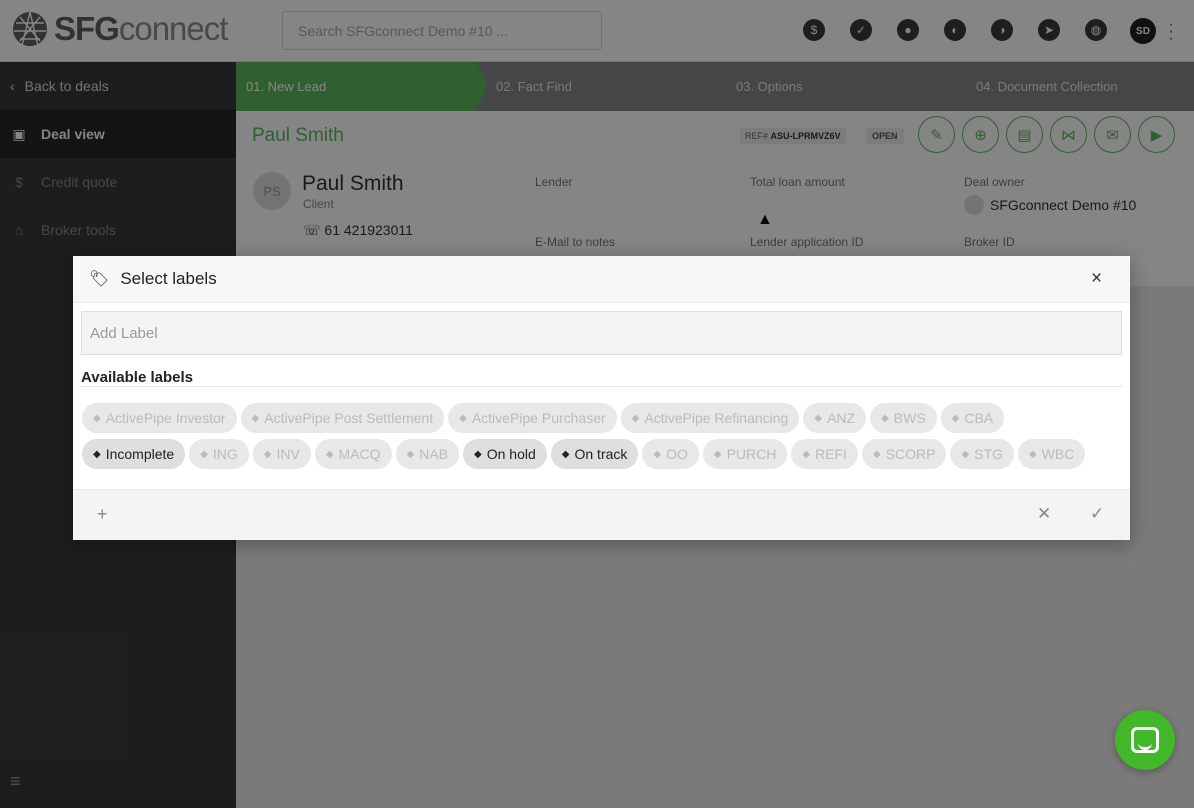 The height and width of the screenshot is (808, 1194). I want to click on label-chip: ◆ ANZ, so click(835, 418).